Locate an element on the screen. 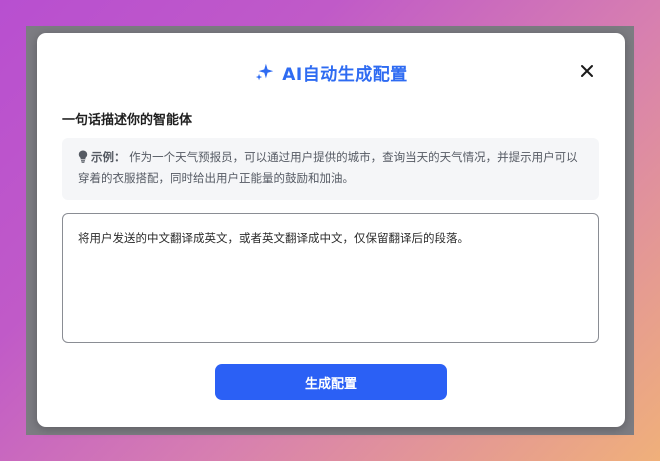 The width and height of the screenshot is (660, 461). sparkle-icon is located at coordinates (265, 72).